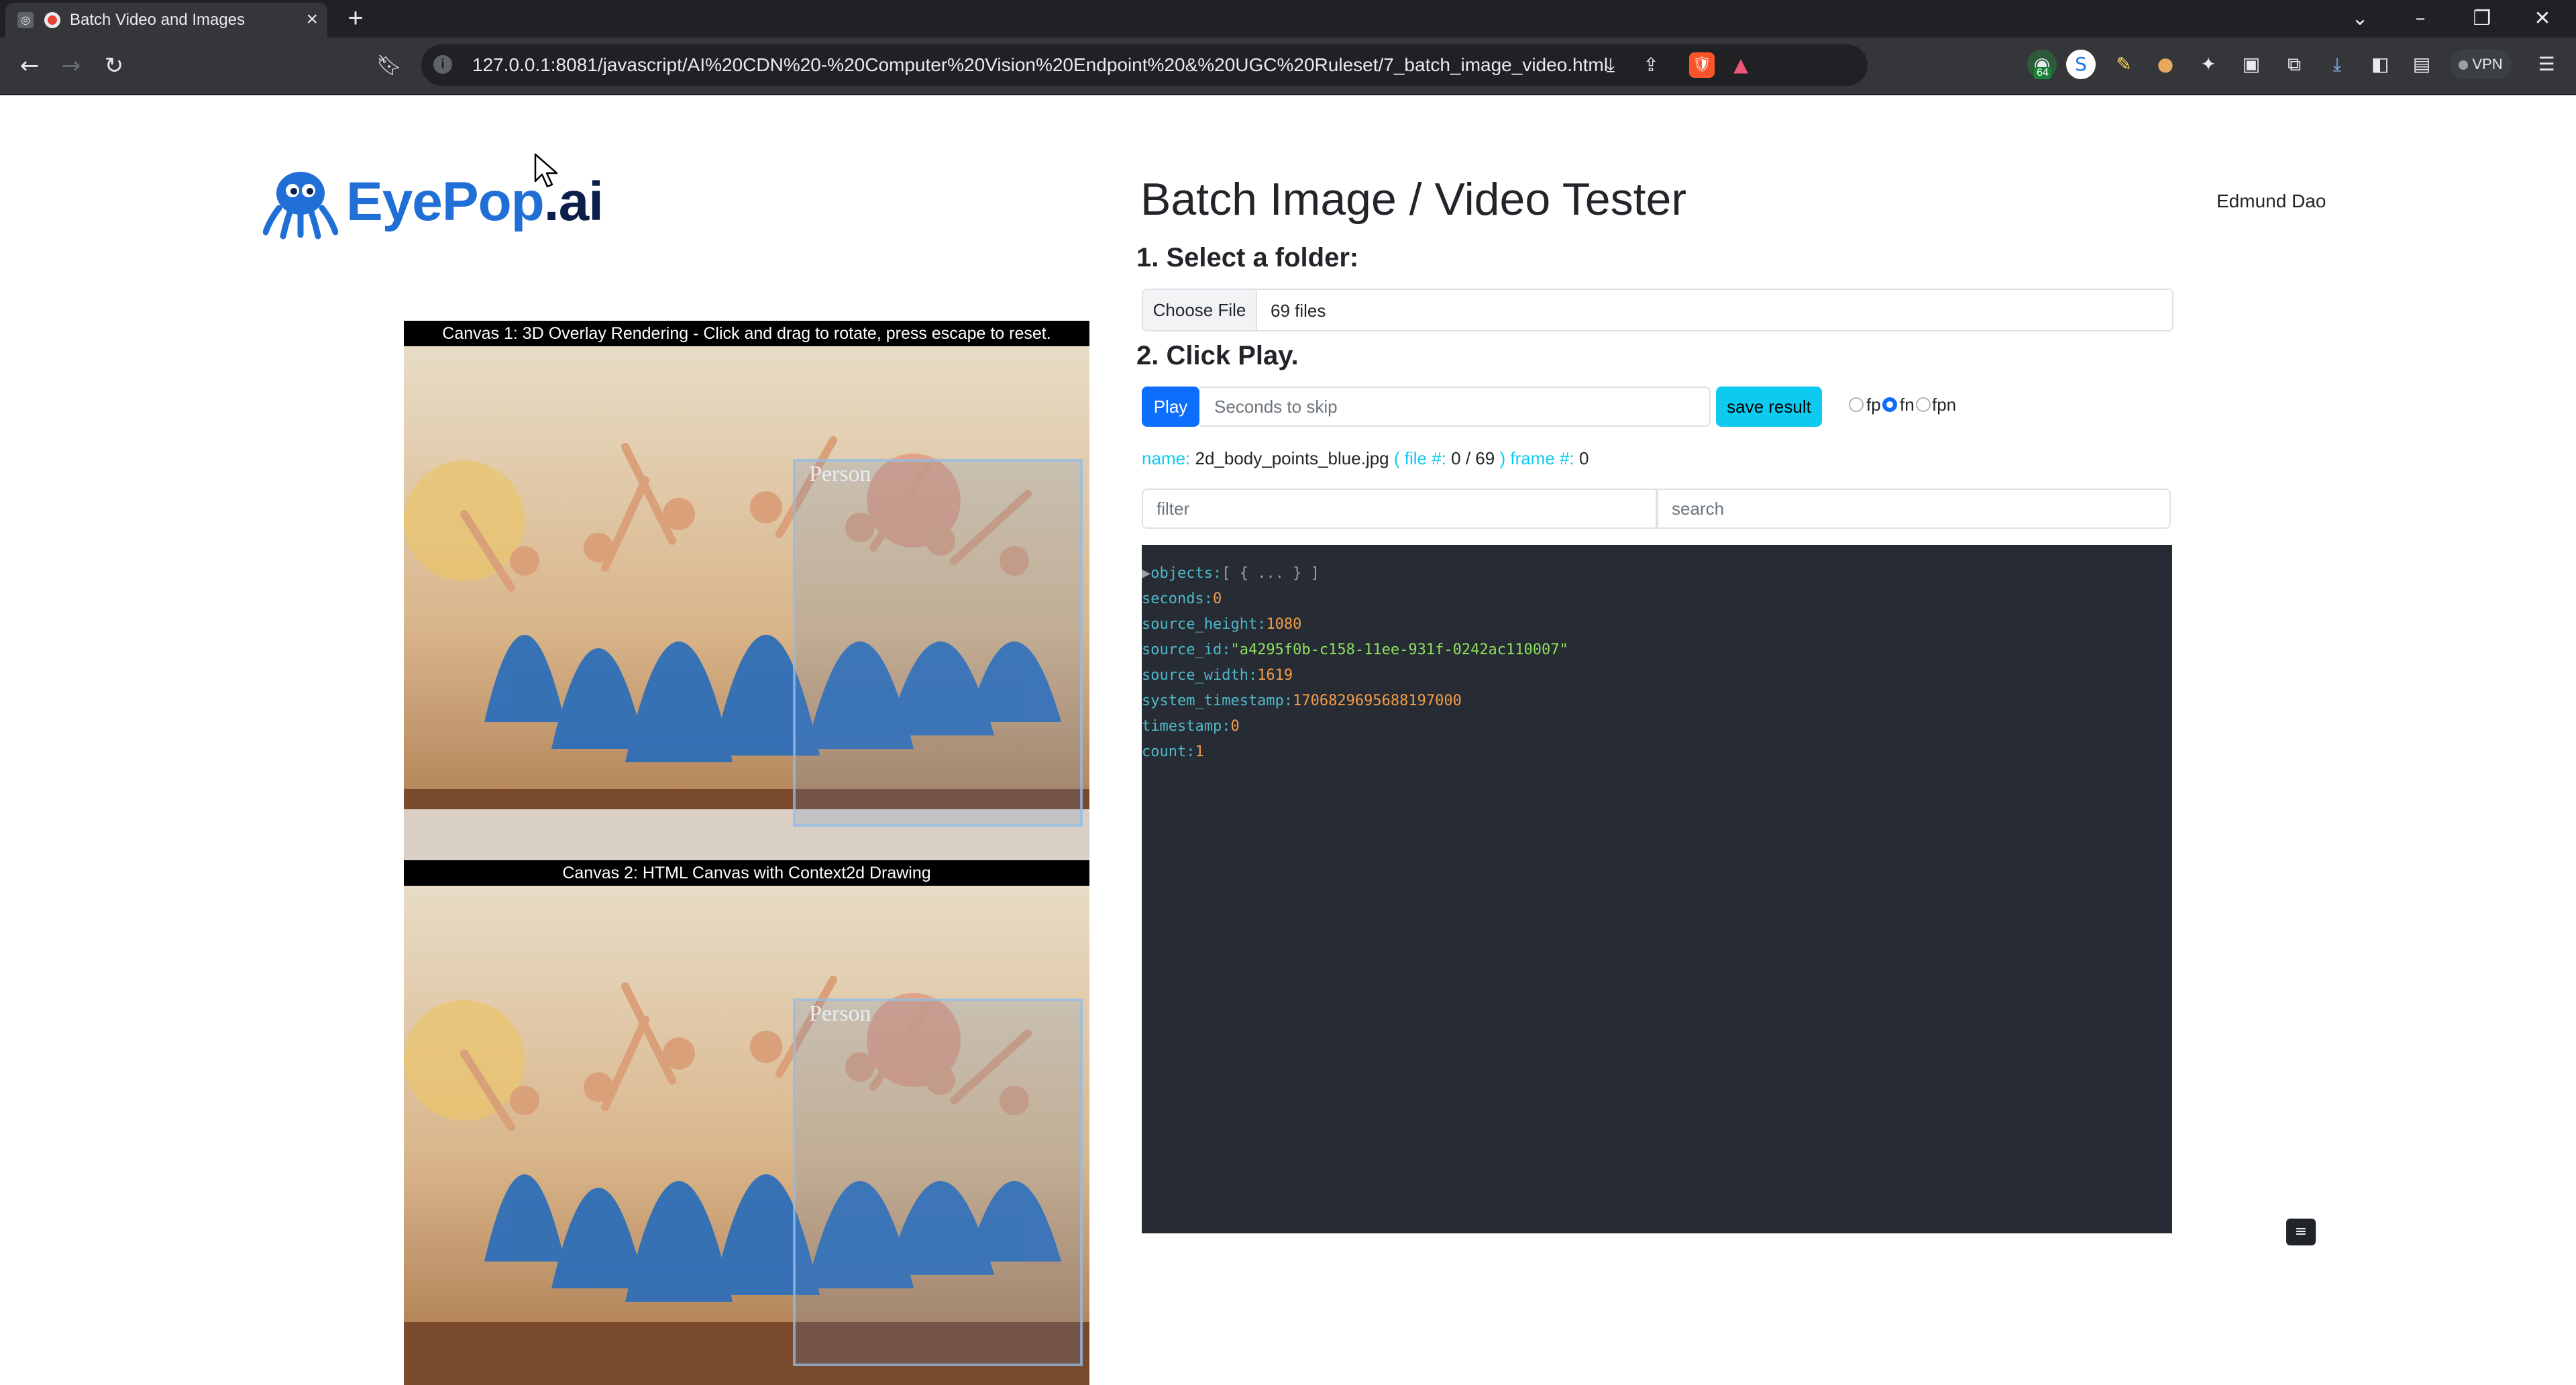 Image resolution: width=2576 pixels, height=1385 pixels. I want to click on json-objects-row: ▶objects:[ { ... } ], so click(1231, 573).